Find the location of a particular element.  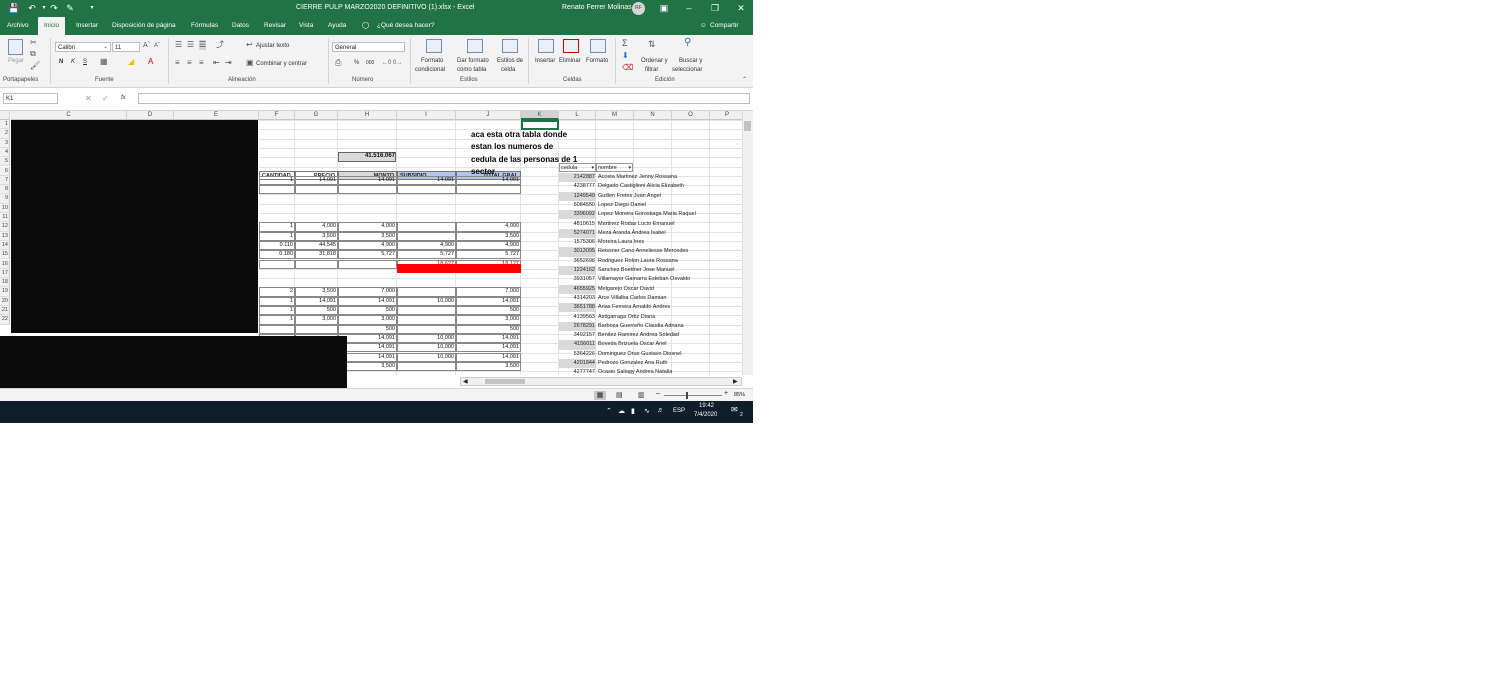

scroll-thumb-h is located at coordinates (505, 381).